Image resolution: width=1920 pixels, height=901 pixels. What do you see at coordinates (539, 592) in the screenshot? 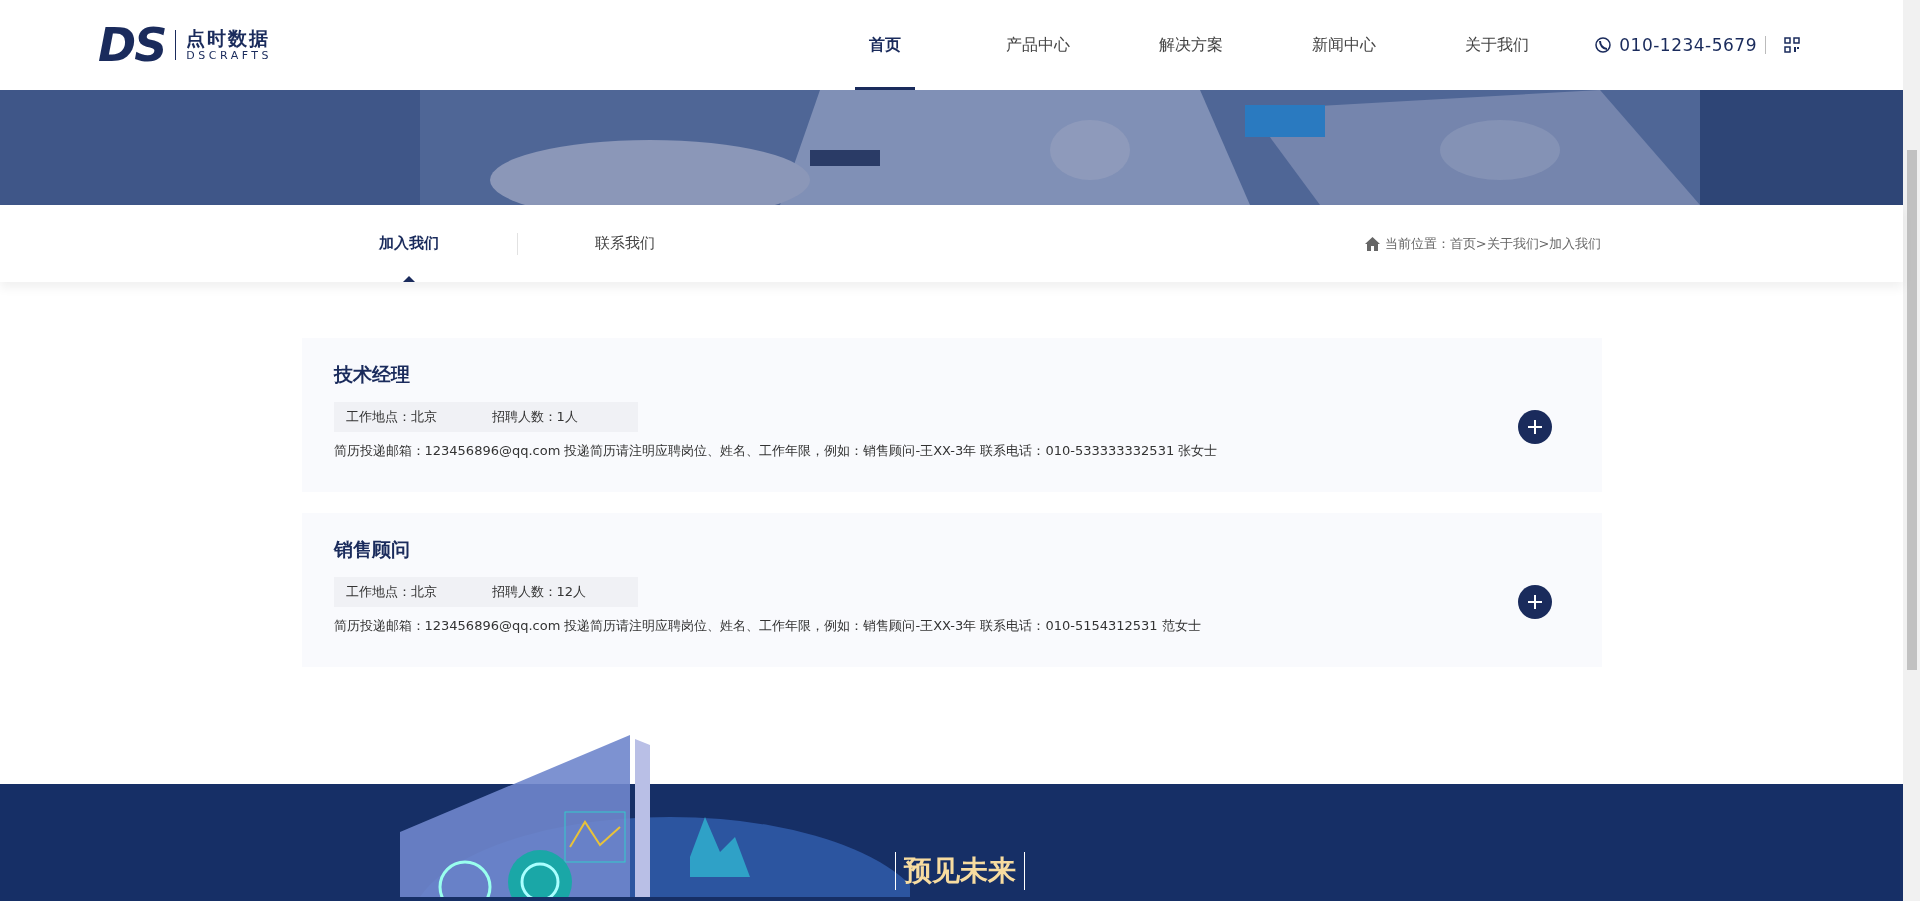
I see `job-headcount: 招聘人数：12人` at bounding box center [539, 592].